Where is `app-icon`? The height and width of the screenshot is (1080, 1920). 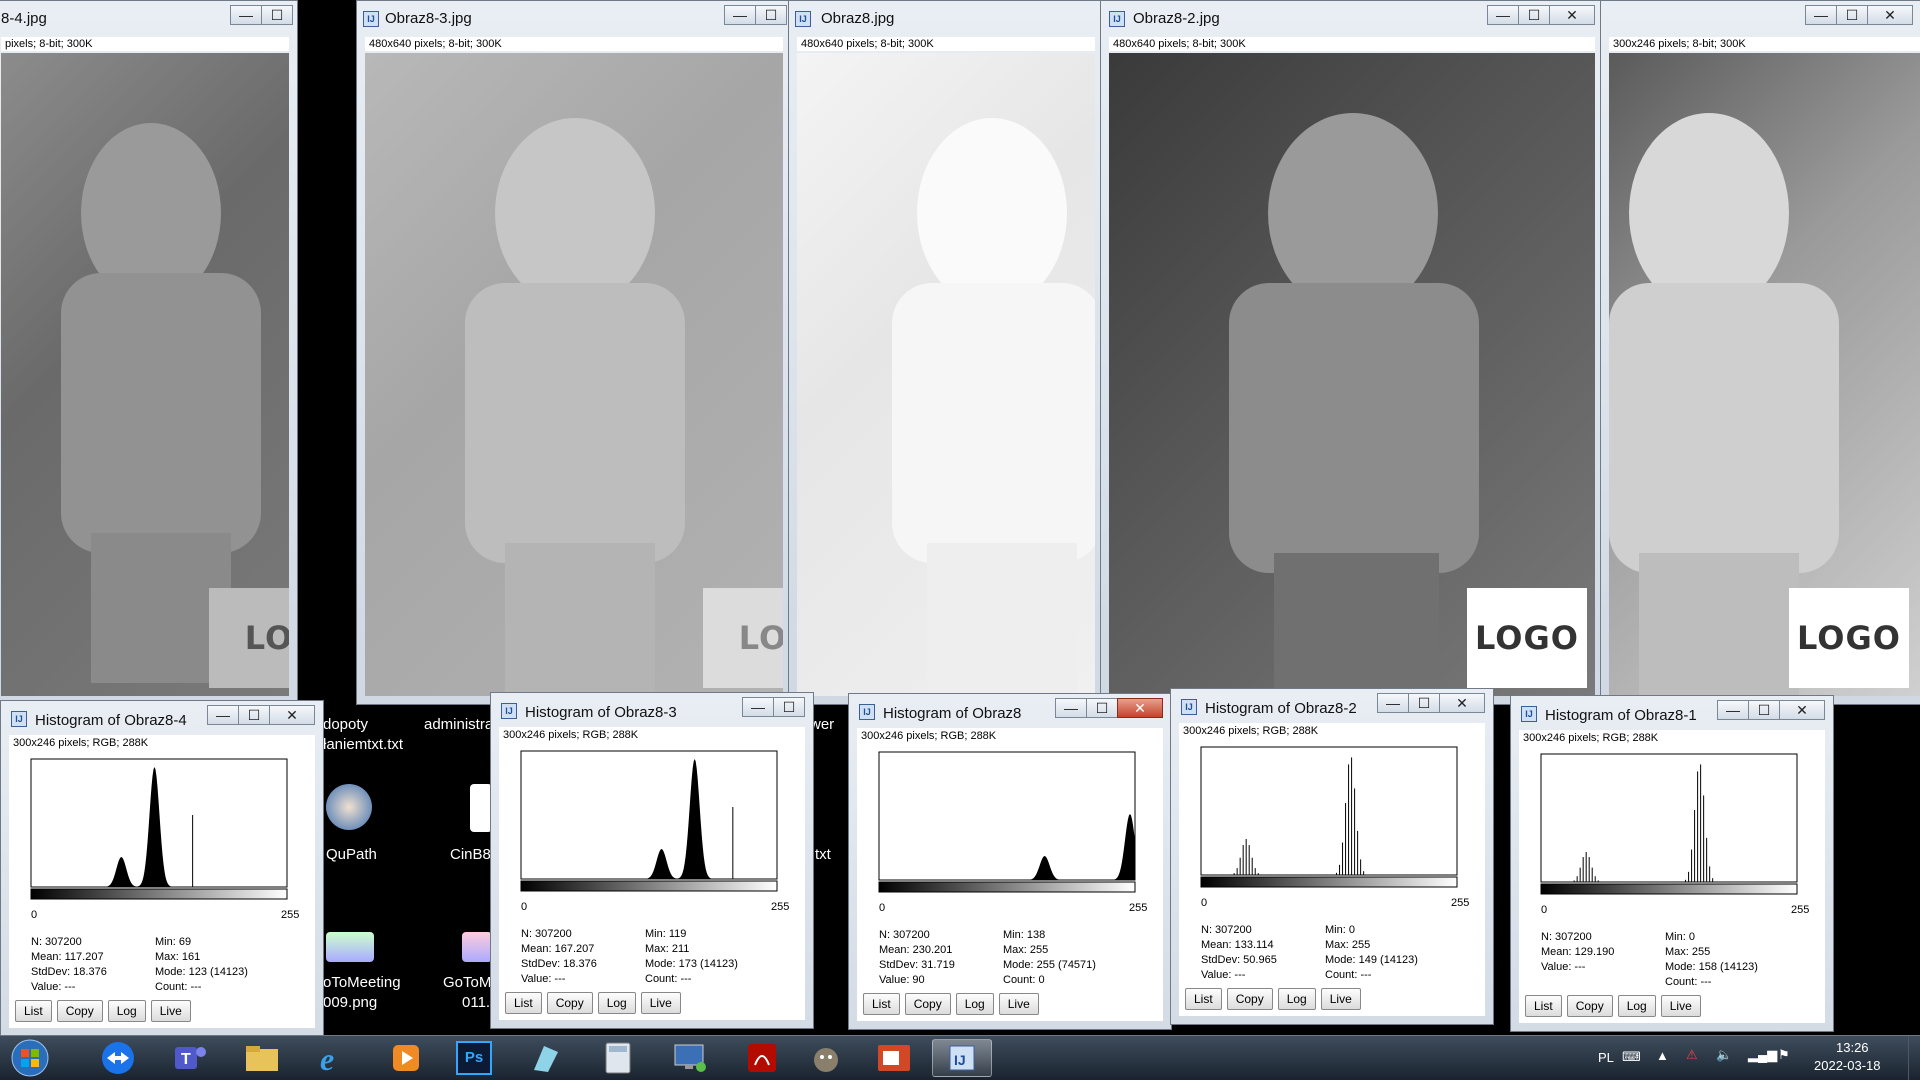 app-icon is located at coordinates (546, 1058).